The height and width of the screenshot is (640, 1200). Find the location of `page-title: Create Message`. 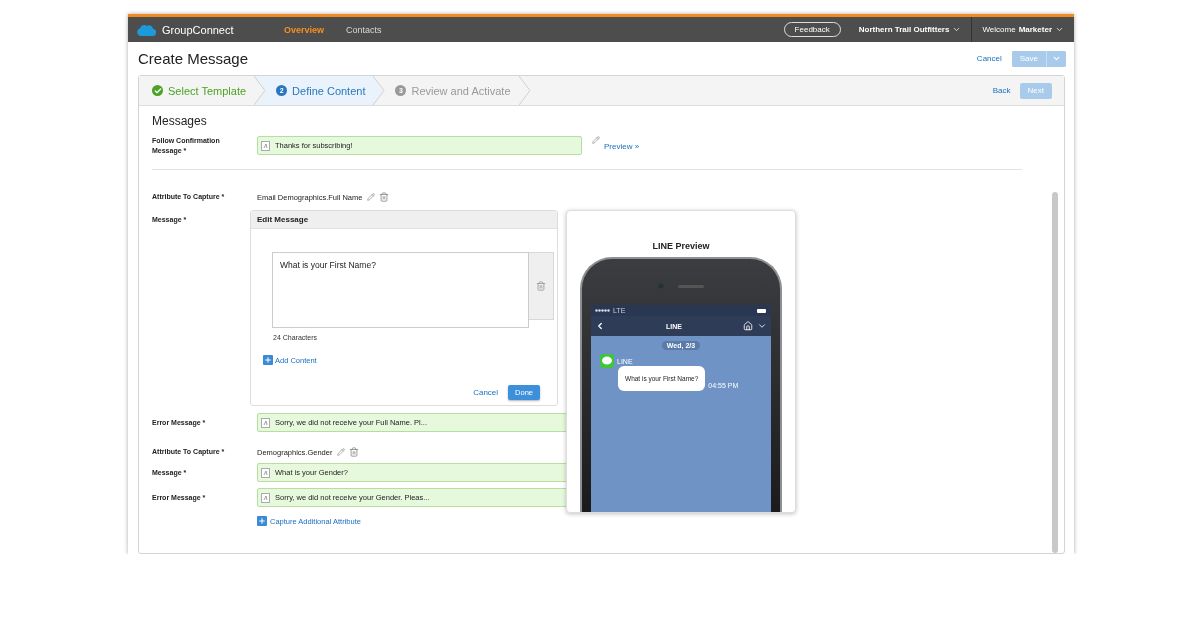

page-title: Create Message is located at coordinates (194, 58).